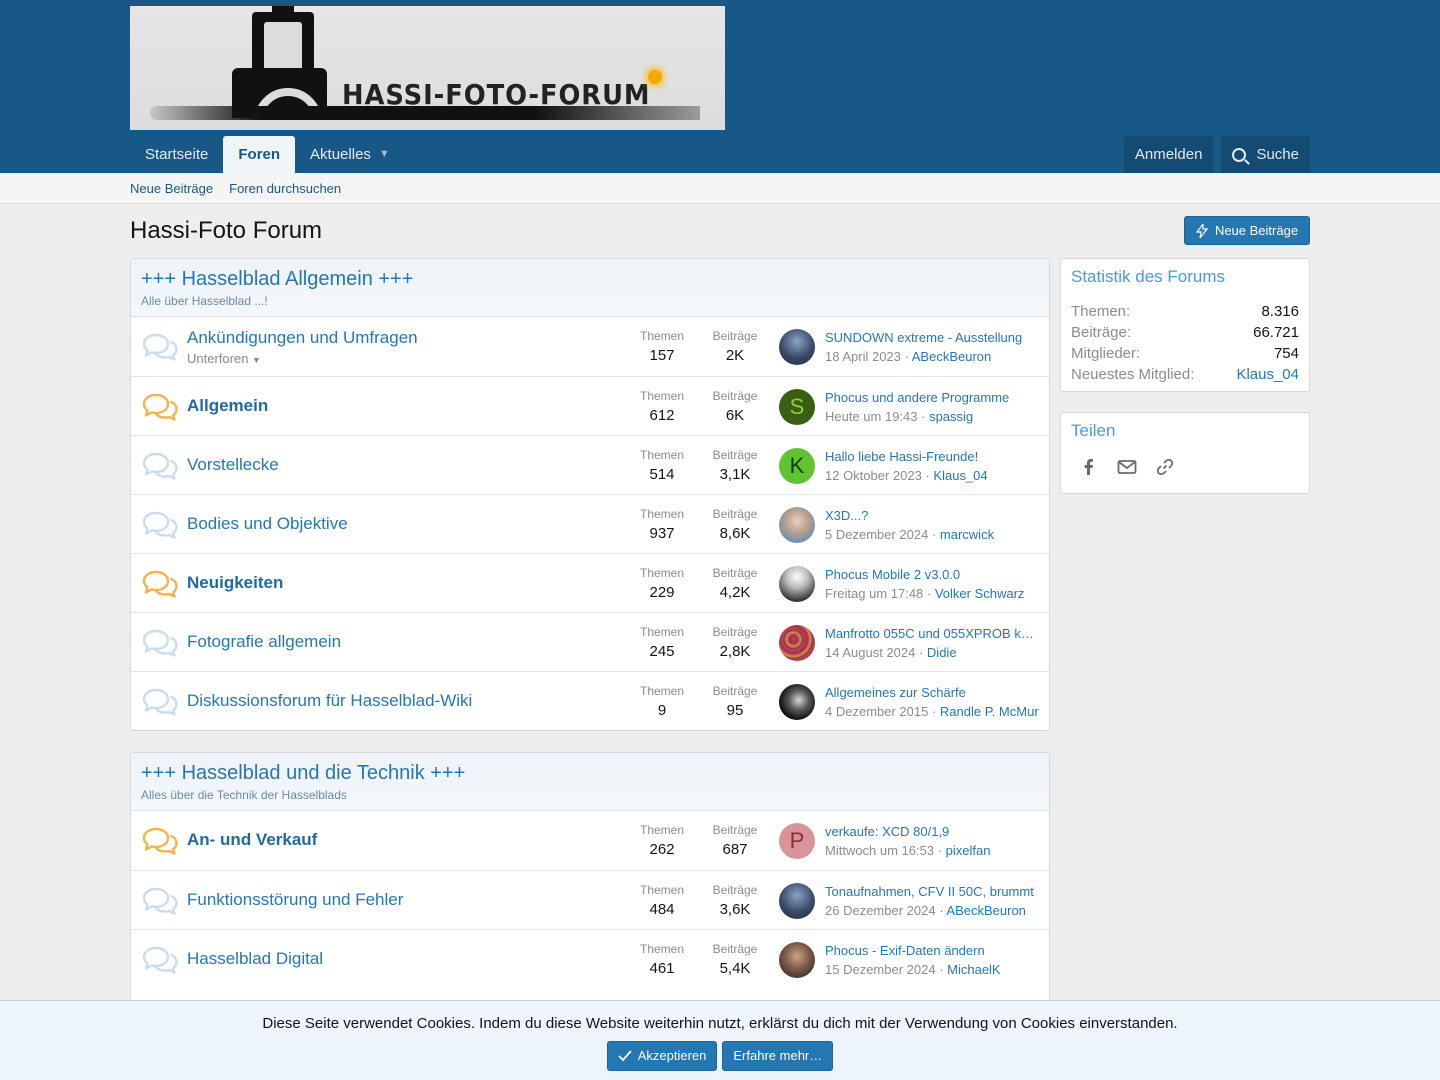  What do you see at coordinates (285, 188) in the screenshot?
I see `subnav-search-forums: Foren durchsuchen` at bounding box center [285, 188].